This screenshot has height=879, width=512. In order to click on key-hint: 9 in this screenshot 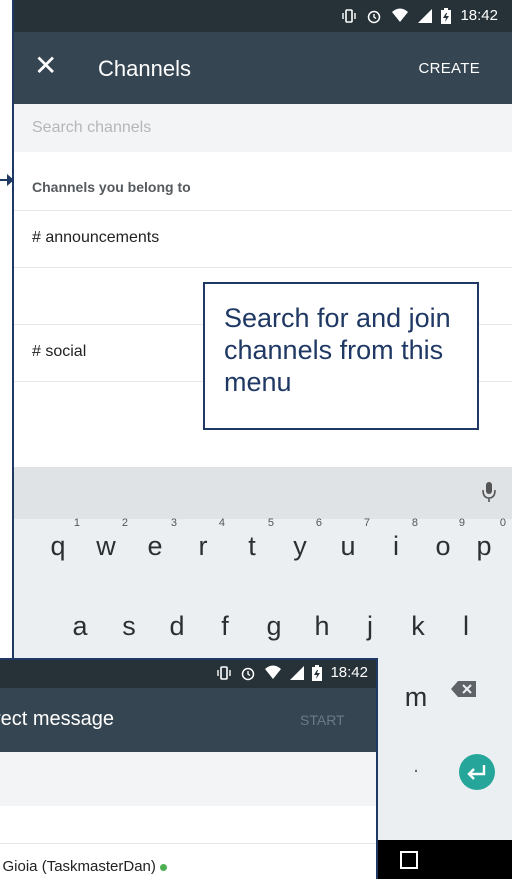, I will do `click(461, 523)`.